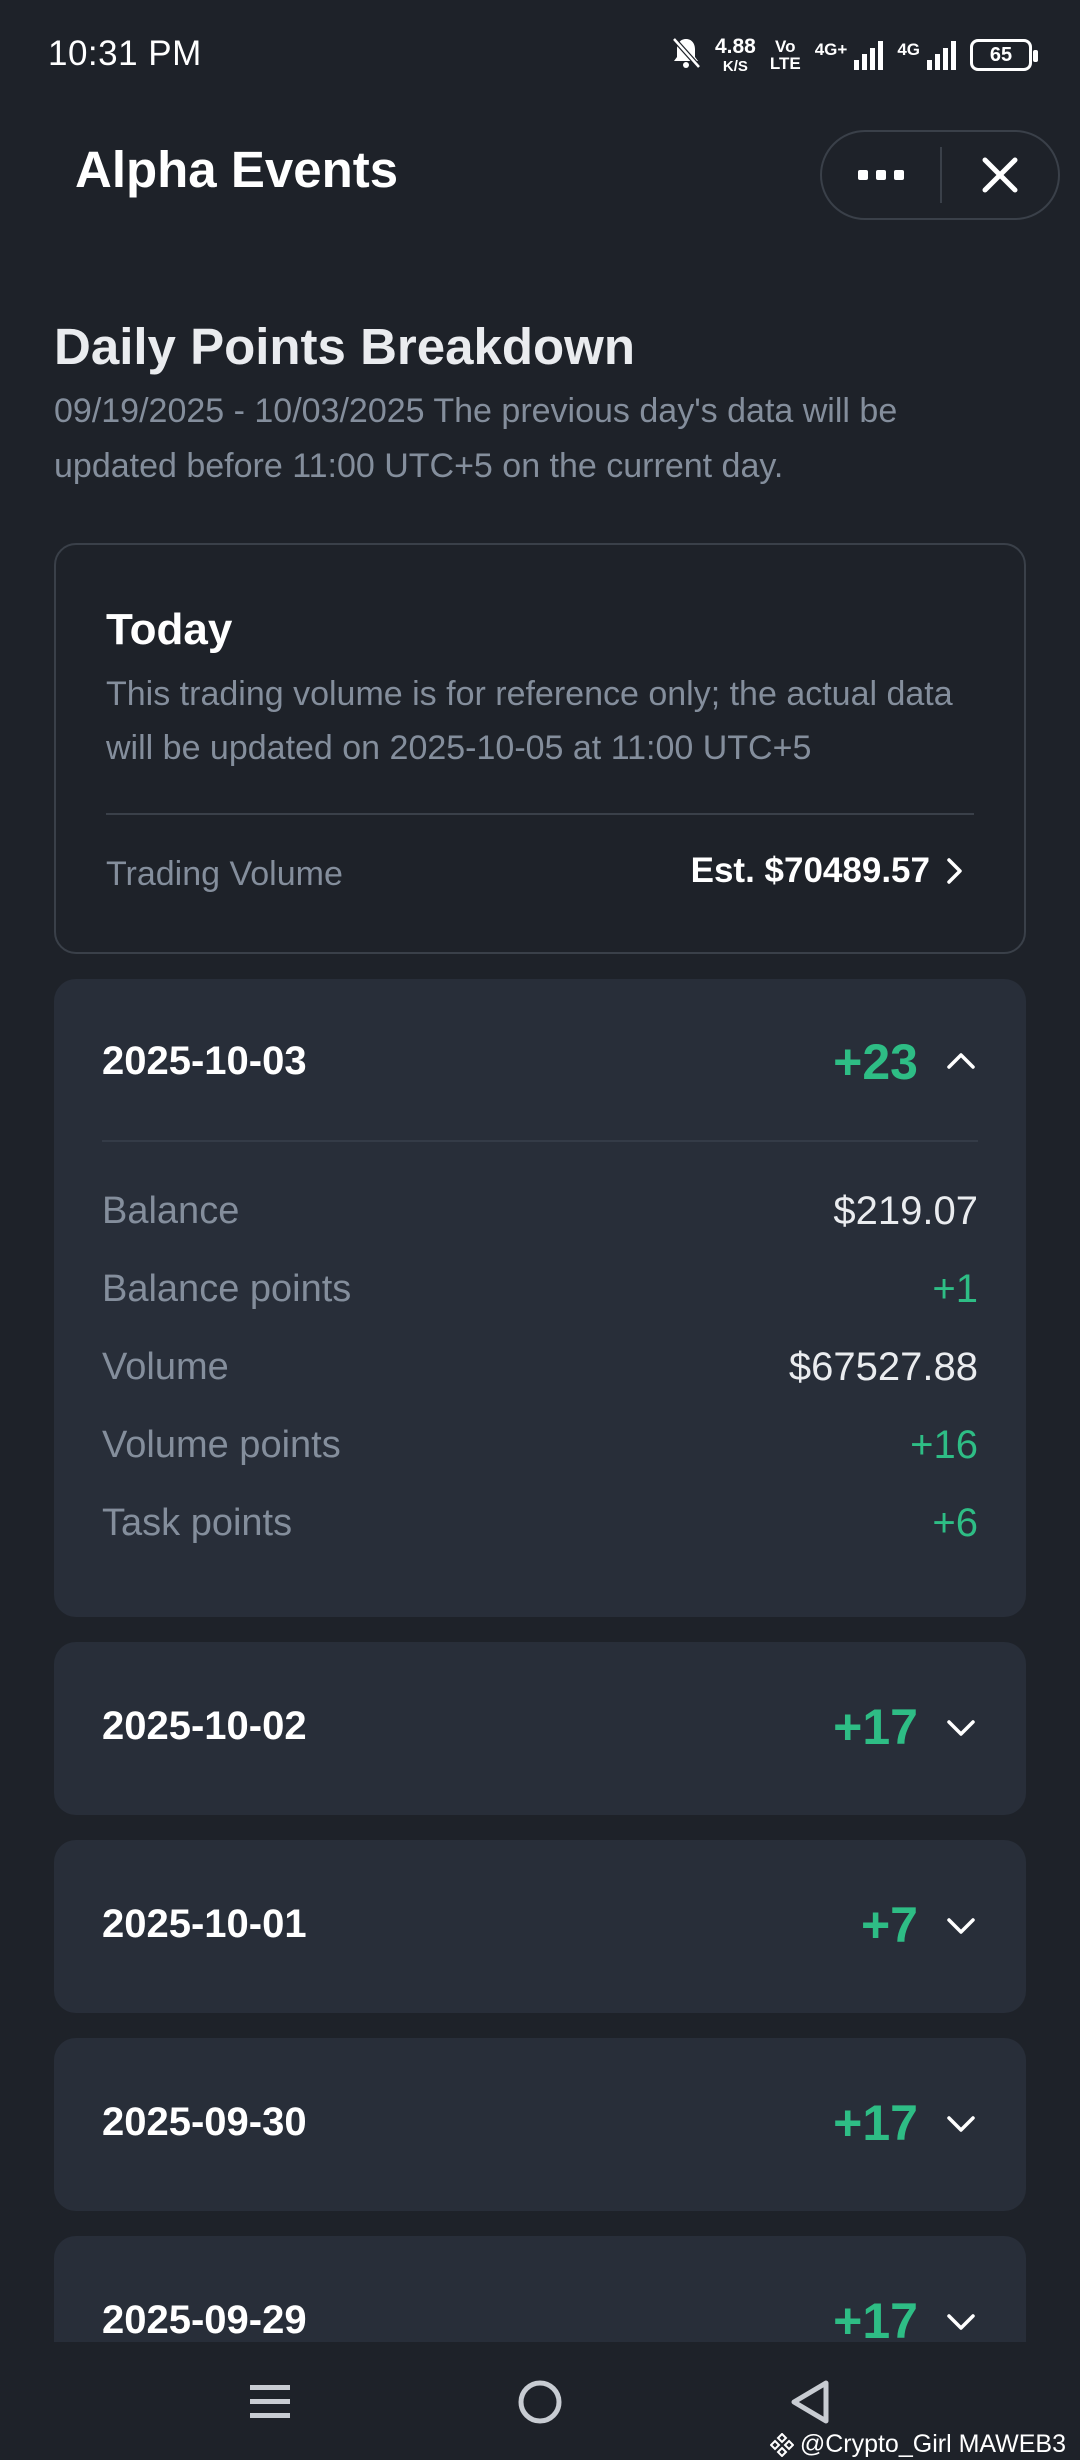  What do you see at coordinates (961, 1061) in the screenshot?
I see `chevron-up-icon` at bounding box center [961, 1061].